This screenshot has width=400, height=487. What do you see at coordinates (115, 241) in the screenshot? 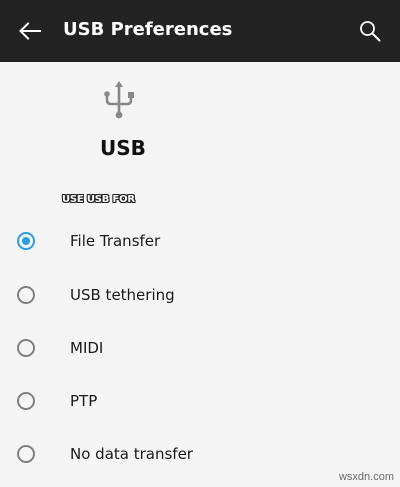
I see `option-label: File Transfer` at bounding box center [115, 241].